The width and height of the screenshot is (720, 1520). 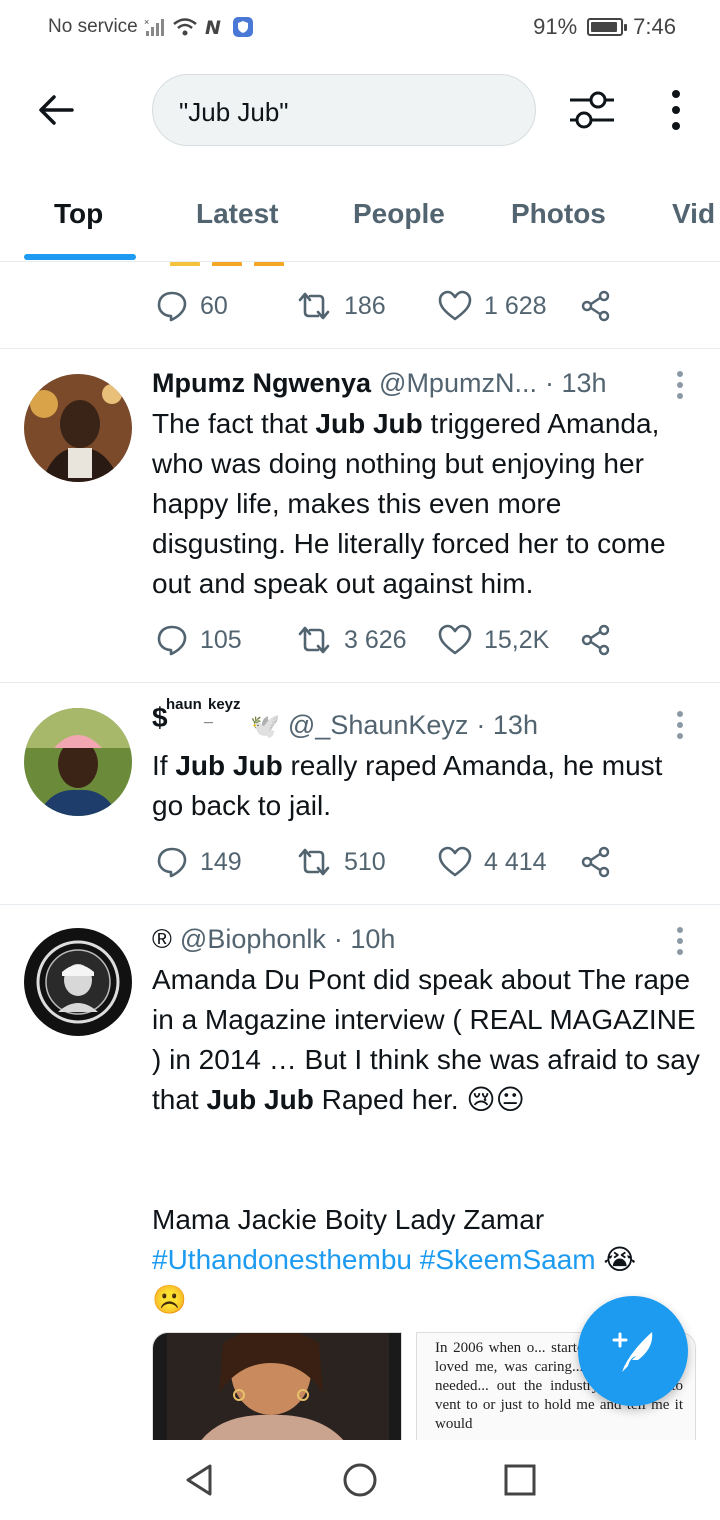 What do you see at coordinates (234, 112) in the screenshot?
I see `search-query: "Jub Jub"` at bounding box center [234, 112].